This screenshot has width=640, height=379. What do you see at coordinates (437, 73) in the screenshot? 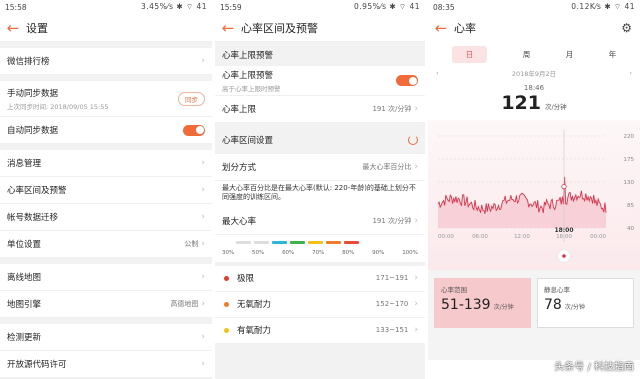
I see `chevron-left-icon: ‹` at bounding box center [437, 73].